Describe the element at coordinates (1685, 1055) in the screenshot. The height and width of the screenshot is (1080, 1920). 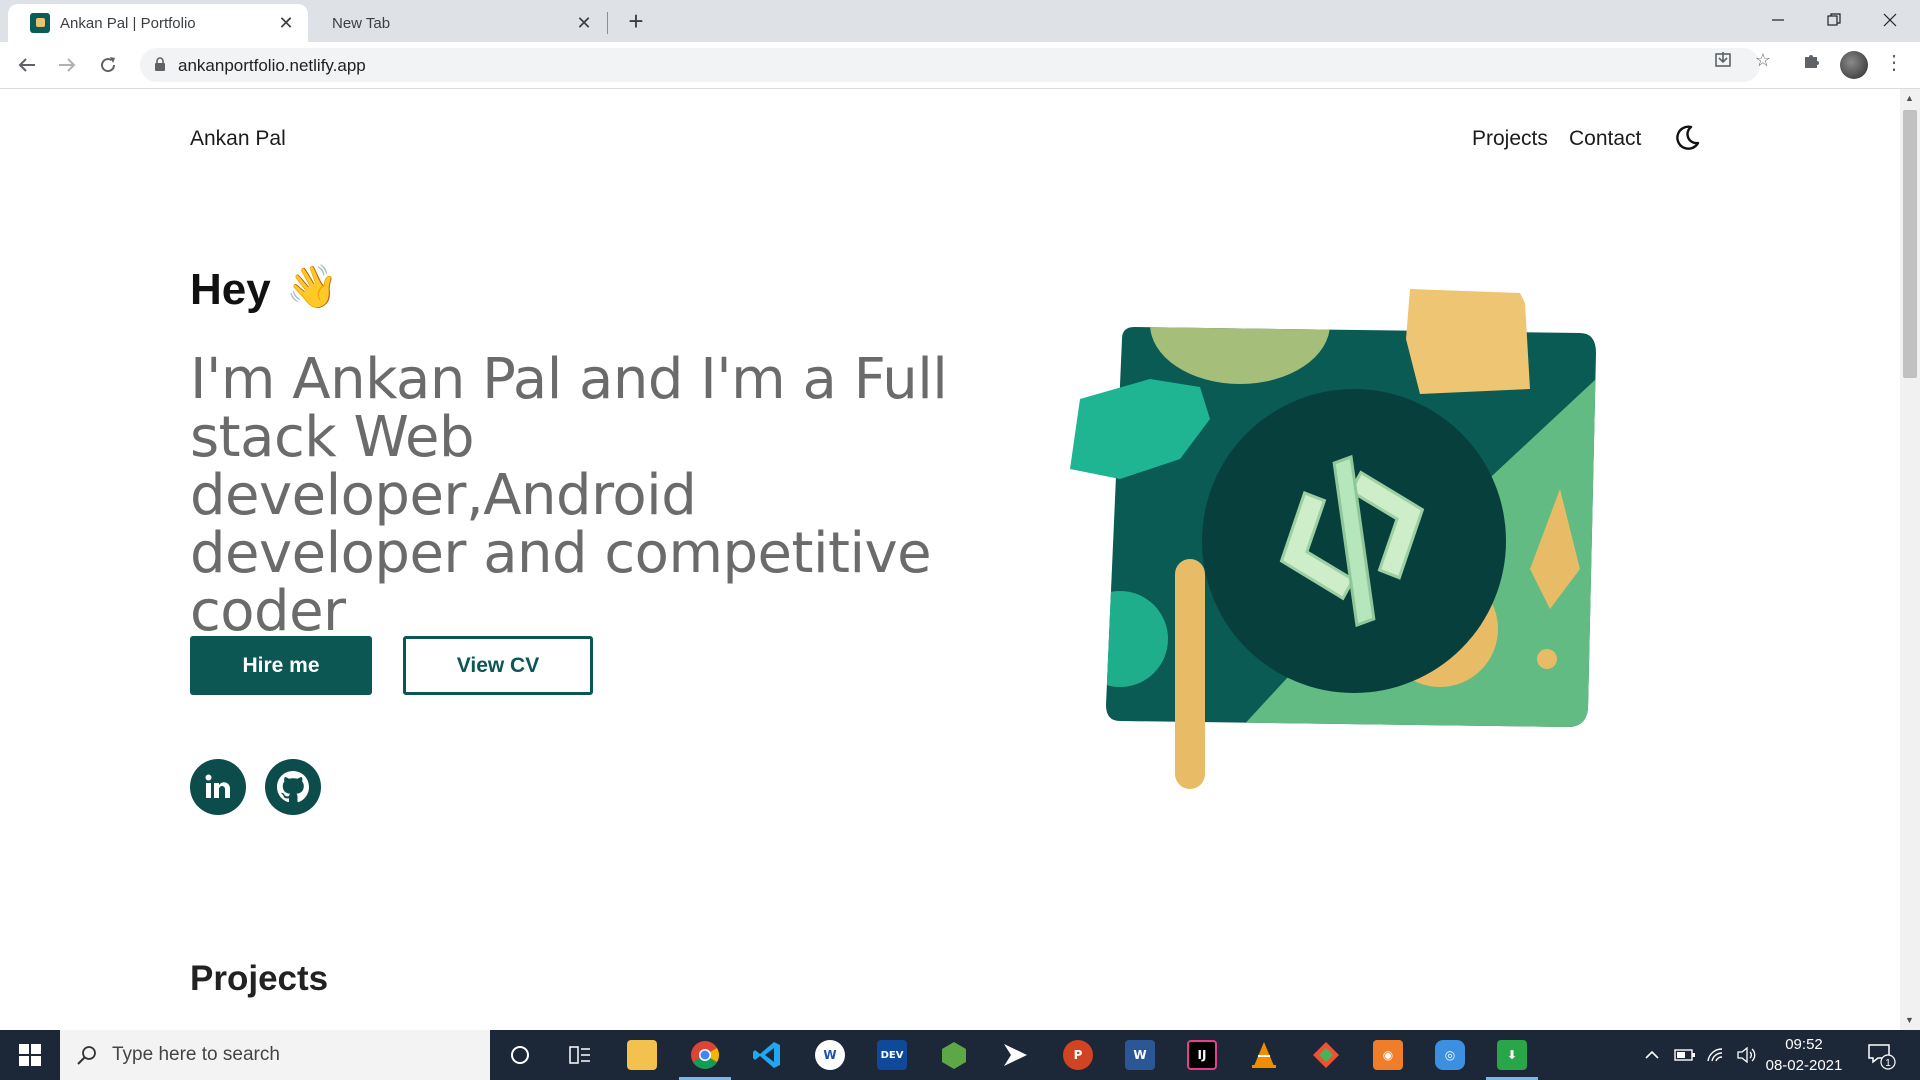
I see `battery-status` at that location.